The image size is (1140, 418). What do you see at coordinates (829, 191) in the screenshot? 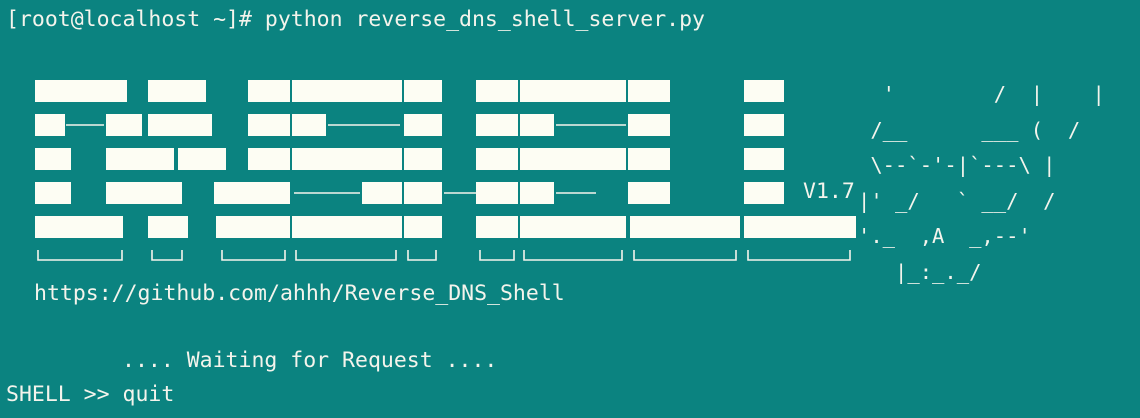
I see `version-label: V1.7` at bounding box center [829, 191].